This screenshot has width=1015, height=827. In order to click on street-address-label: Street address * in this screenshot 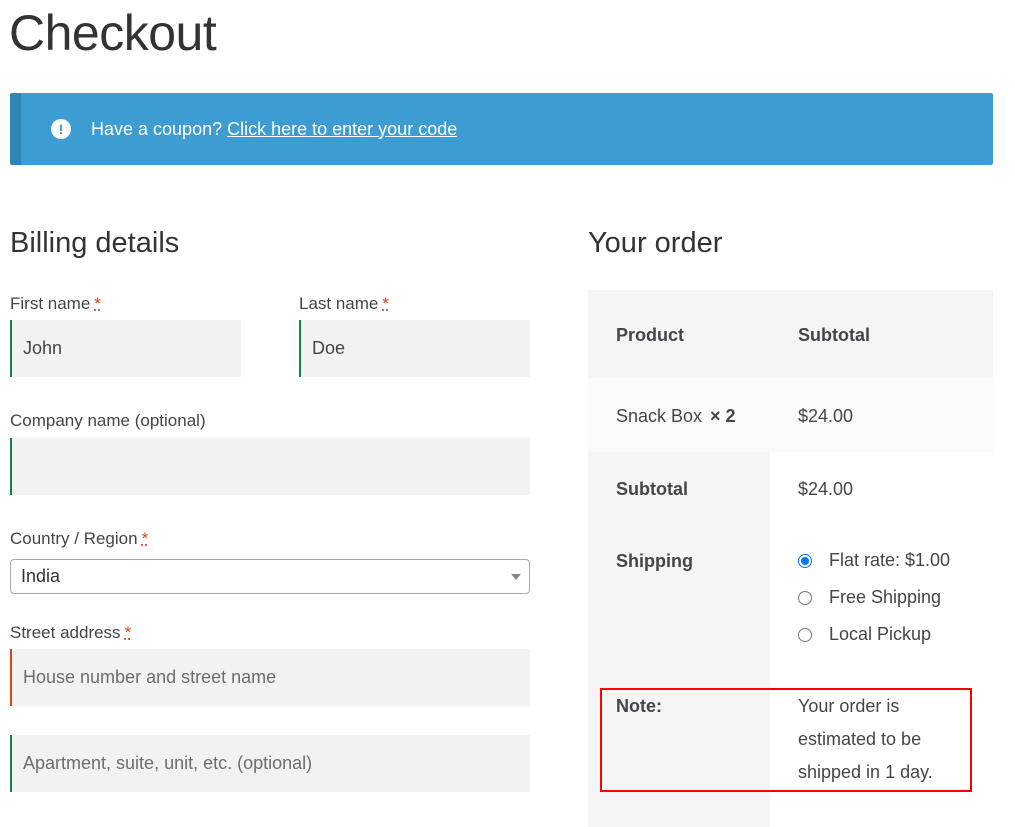, I will do `click(70, 633)`.